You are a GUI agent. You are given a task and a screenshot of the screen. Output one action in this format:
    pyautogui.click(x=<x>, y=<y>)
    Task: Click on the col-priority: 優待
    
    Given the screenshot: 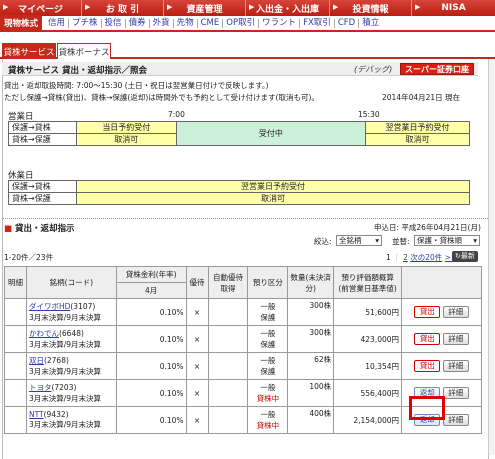 What is the action you would take?
    pyautogui.click(x=197, y=282)
    